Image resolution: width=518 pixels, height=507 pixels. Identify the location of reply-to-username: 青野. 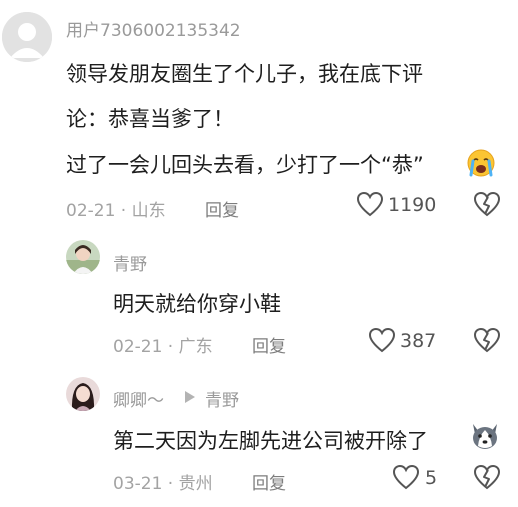
(222, 398).